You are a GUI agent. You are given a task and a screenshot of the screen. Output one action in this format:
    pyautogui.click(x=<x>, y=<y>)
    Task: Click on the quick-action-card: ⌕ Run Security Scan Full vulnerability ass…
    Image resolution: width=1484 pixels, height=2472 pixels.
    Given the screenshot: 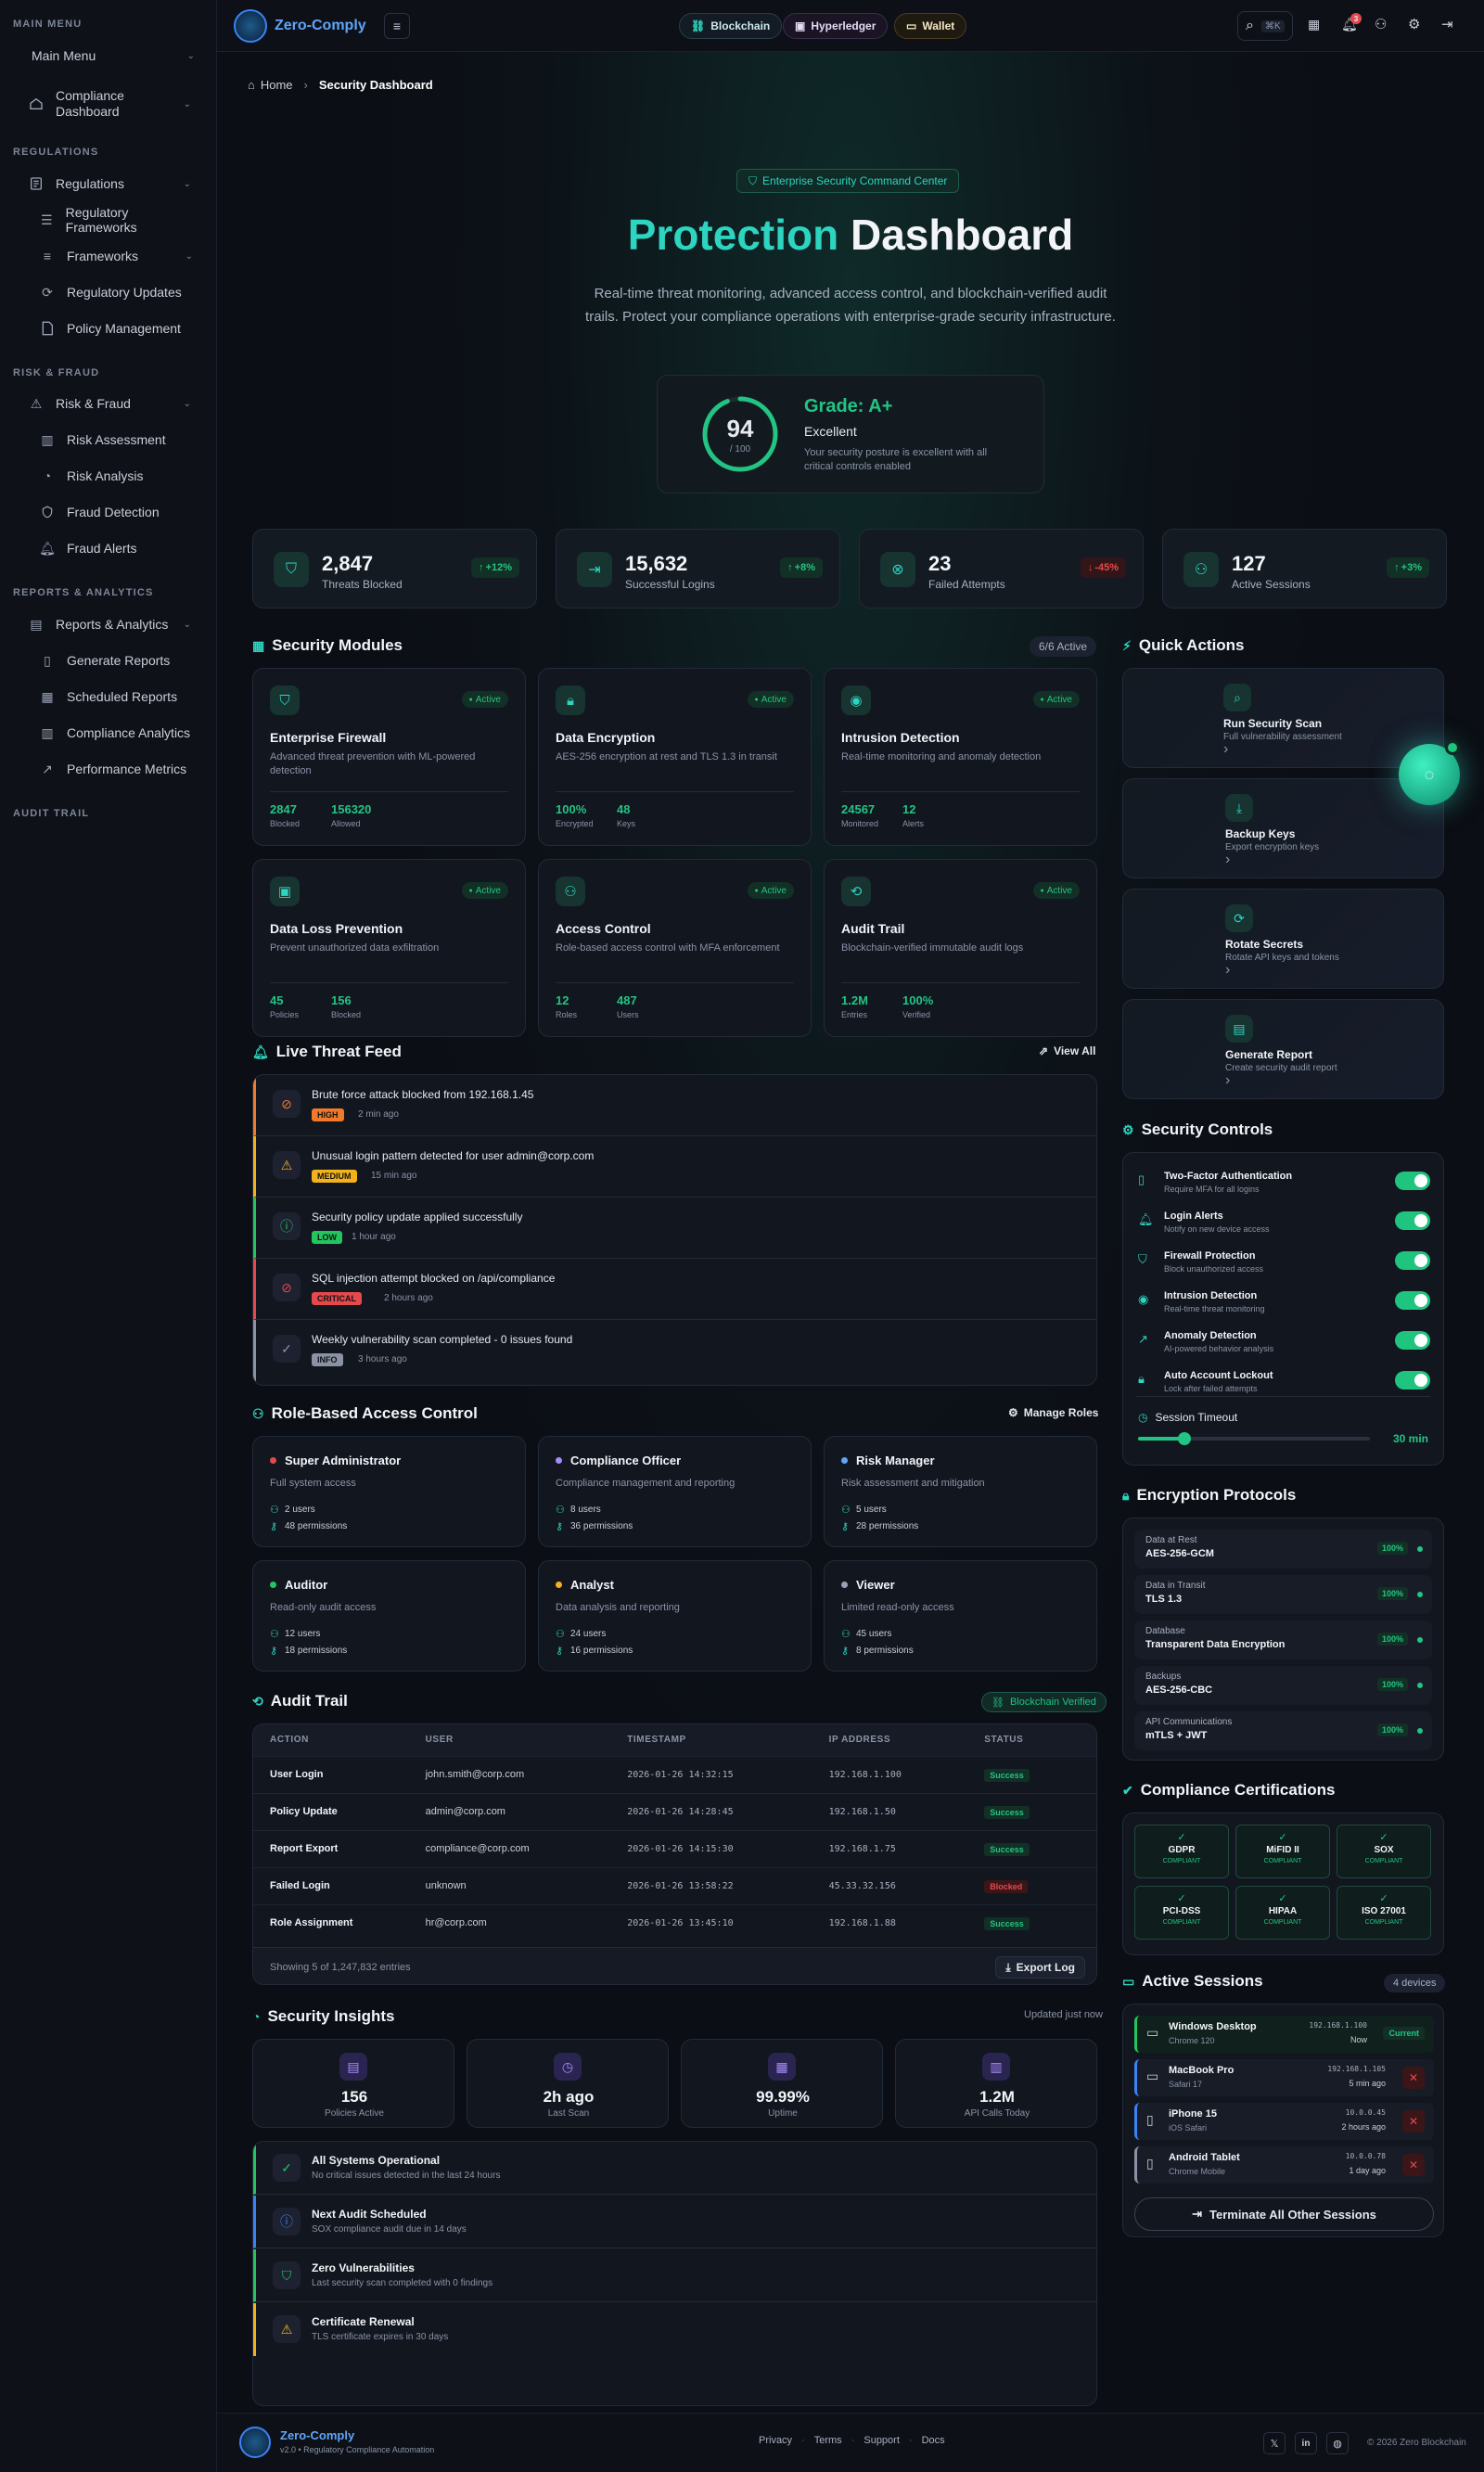 What is the action you would take?
    pyautogui.click(x=1283, y=718)
    